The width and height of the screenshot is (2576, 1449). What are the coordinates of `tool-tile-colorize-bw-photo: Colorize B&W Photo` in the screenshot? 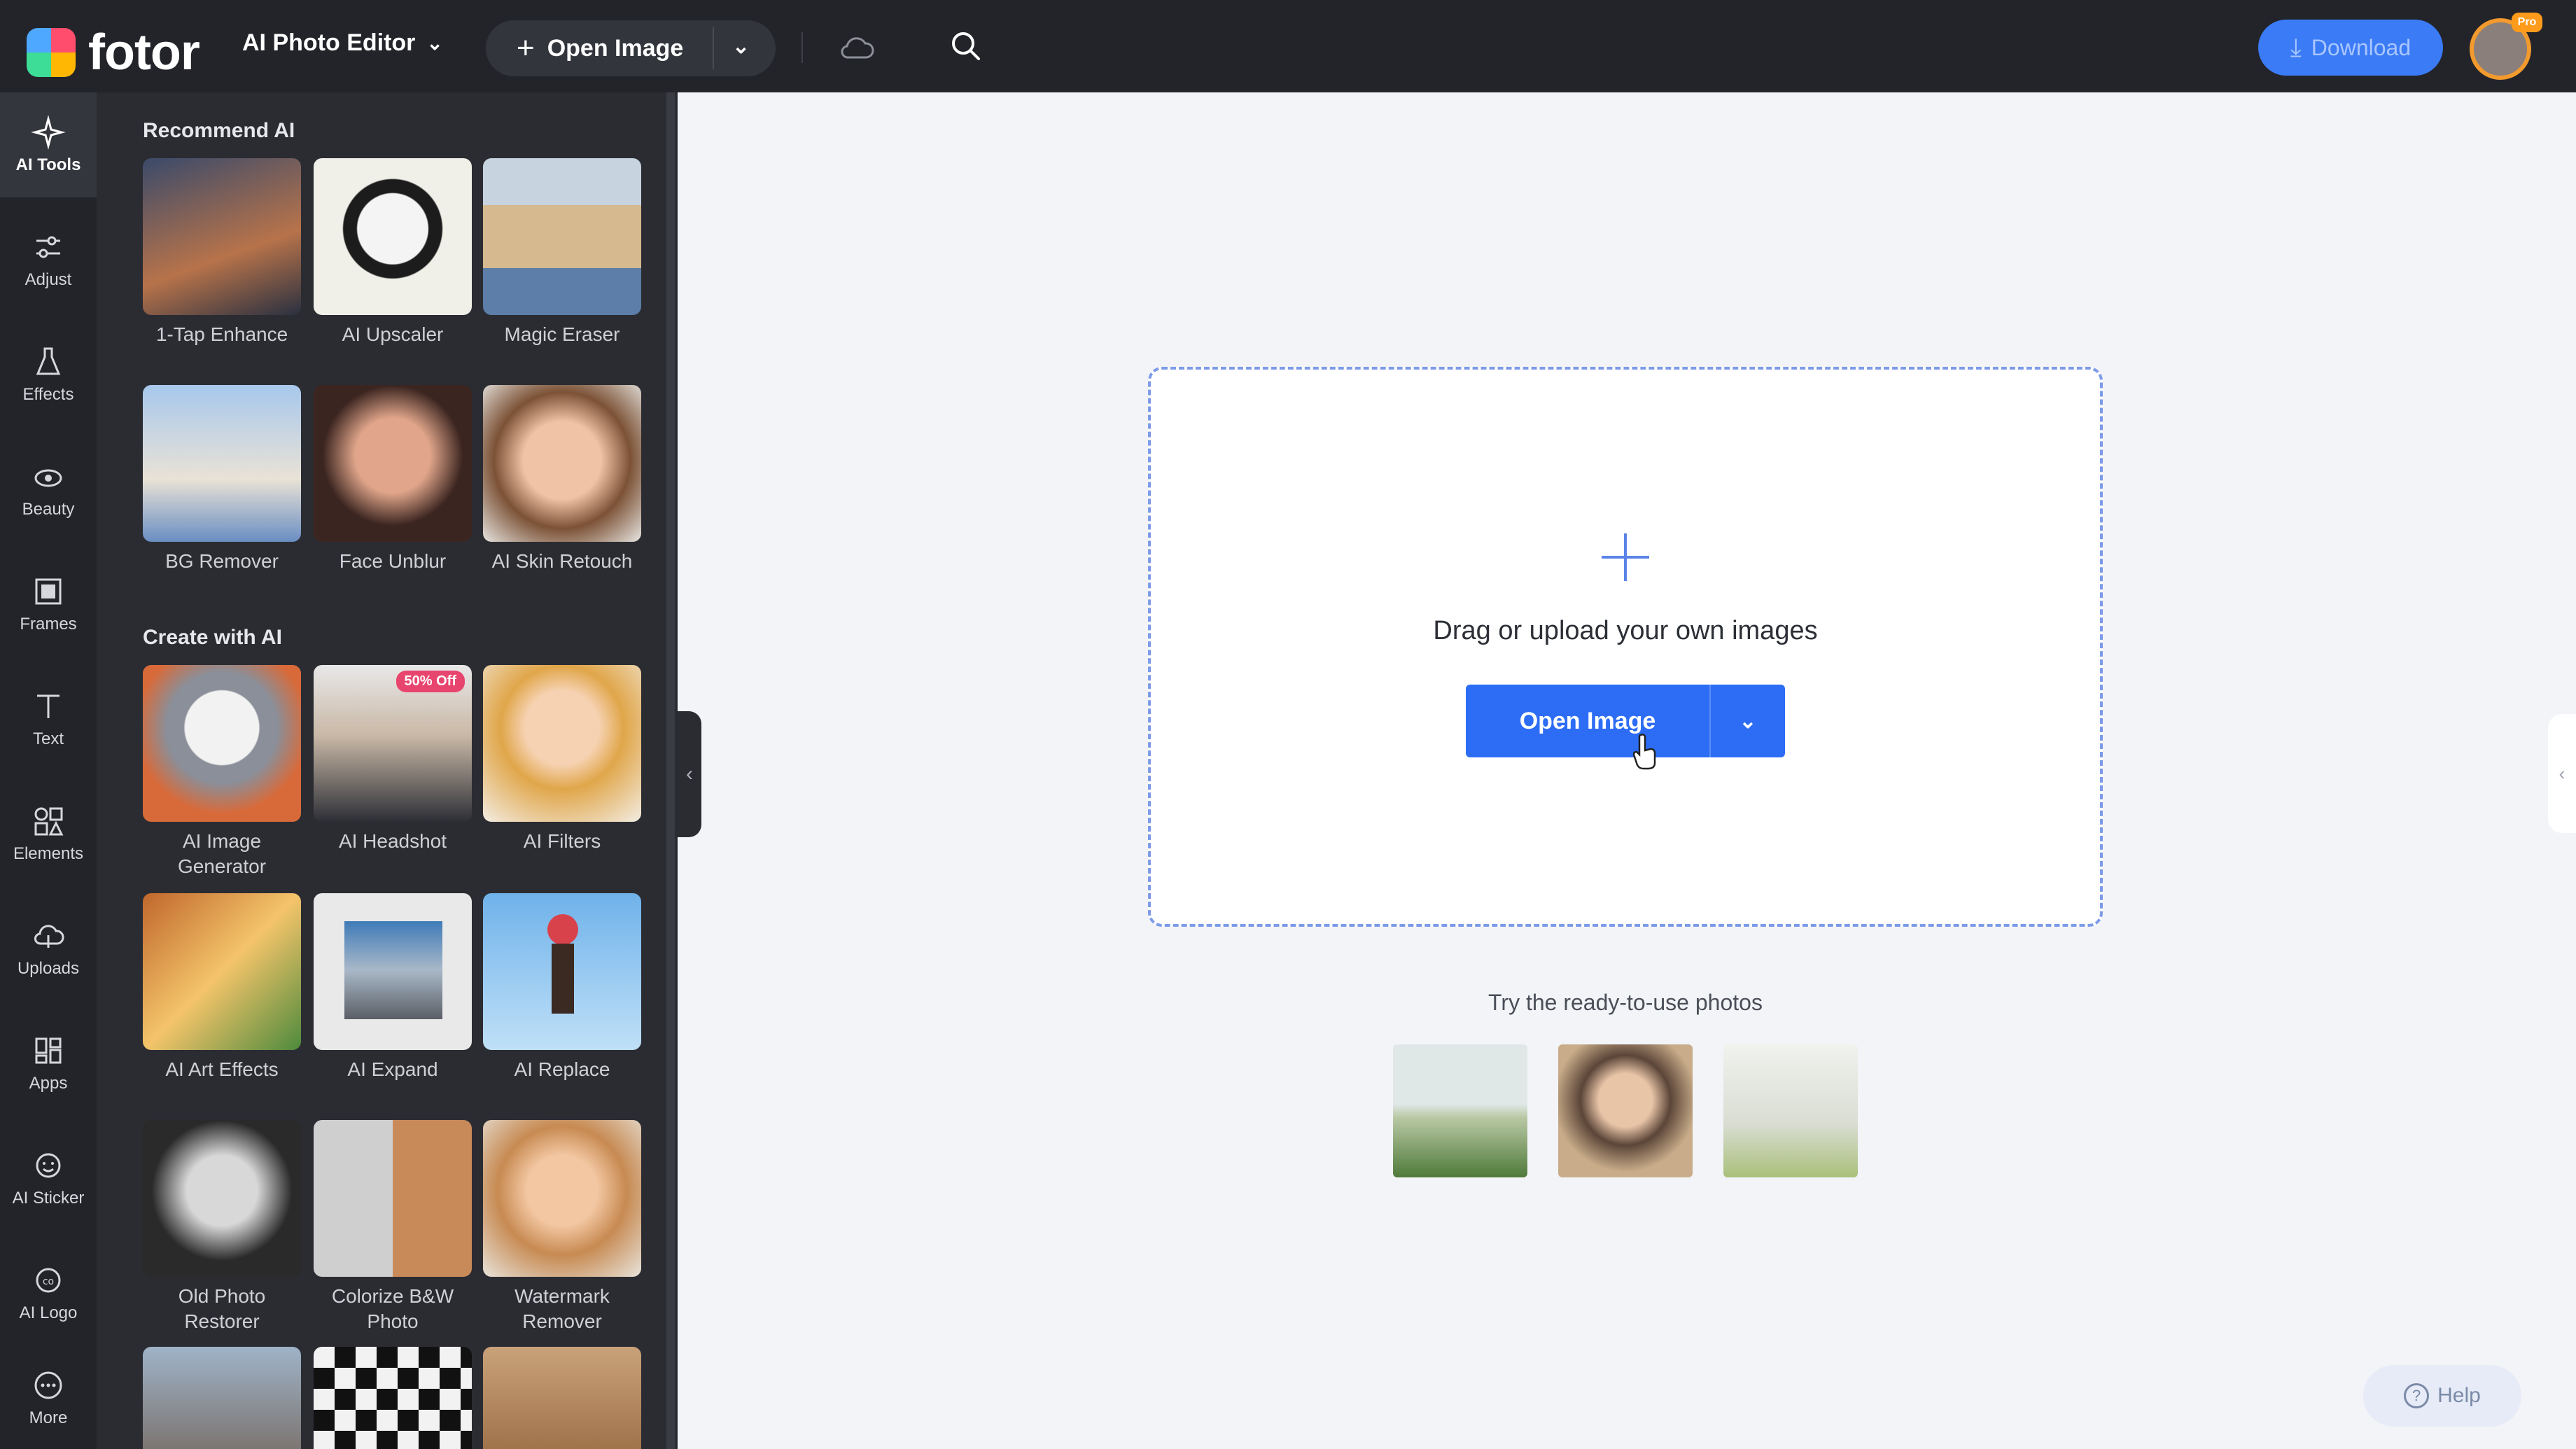 It's located at (393, 1227).